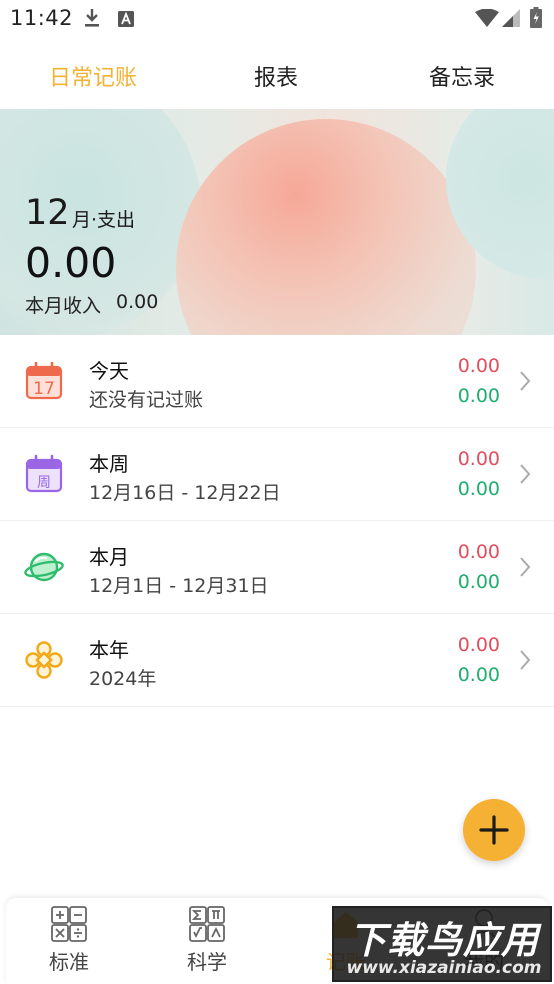 The height and width of the screenshot is (984, 554). I want to click on tab-daily-bookkeeping: 日常记账, so click(93, 76).